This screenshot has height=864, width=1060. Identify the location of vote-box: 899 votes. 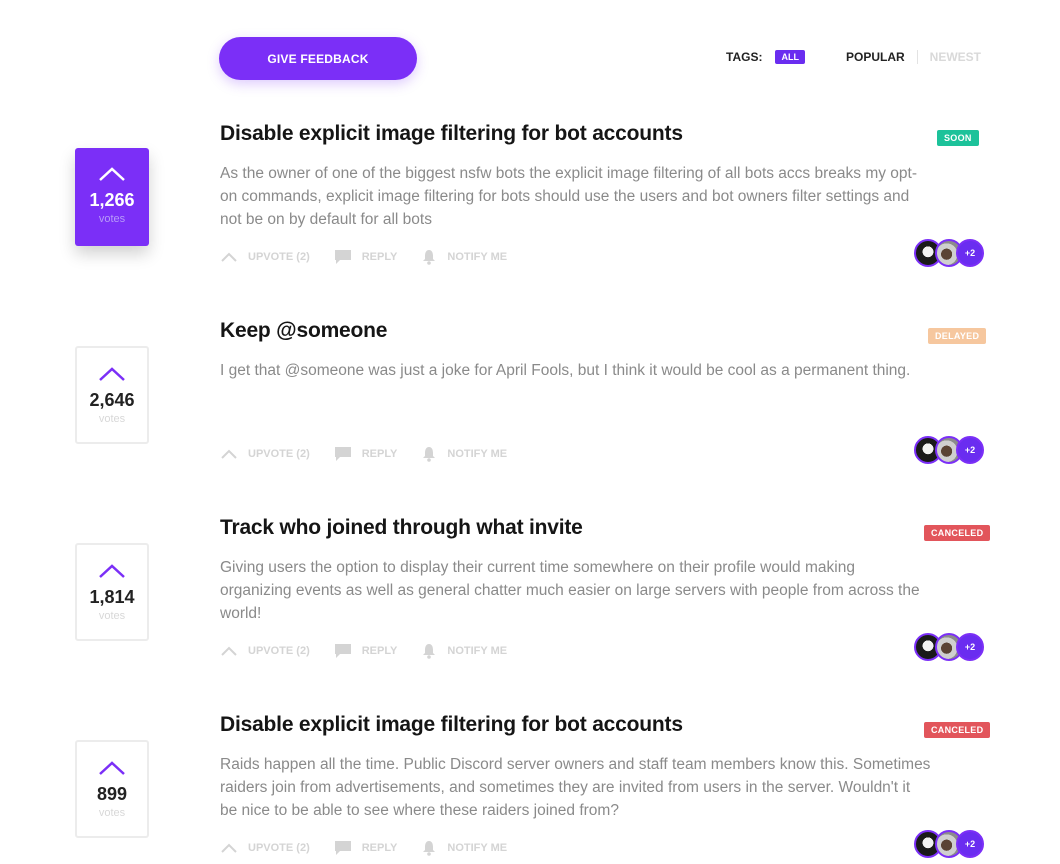
(112, 789).